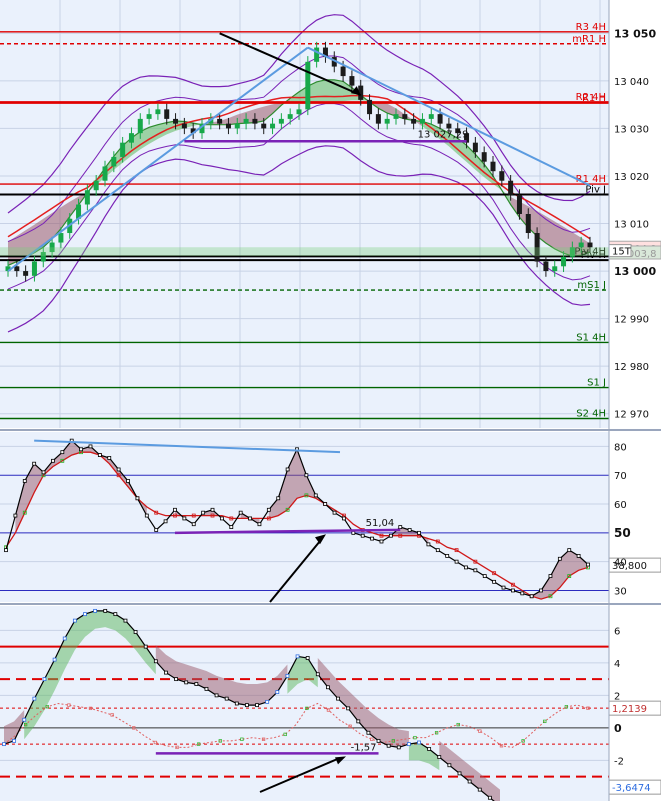 The height and width of the screenshot is (801, 661). Describe the element at coordinates (631, 788) in the screenshot. I see `last-value-label: -3,6474` at that location.